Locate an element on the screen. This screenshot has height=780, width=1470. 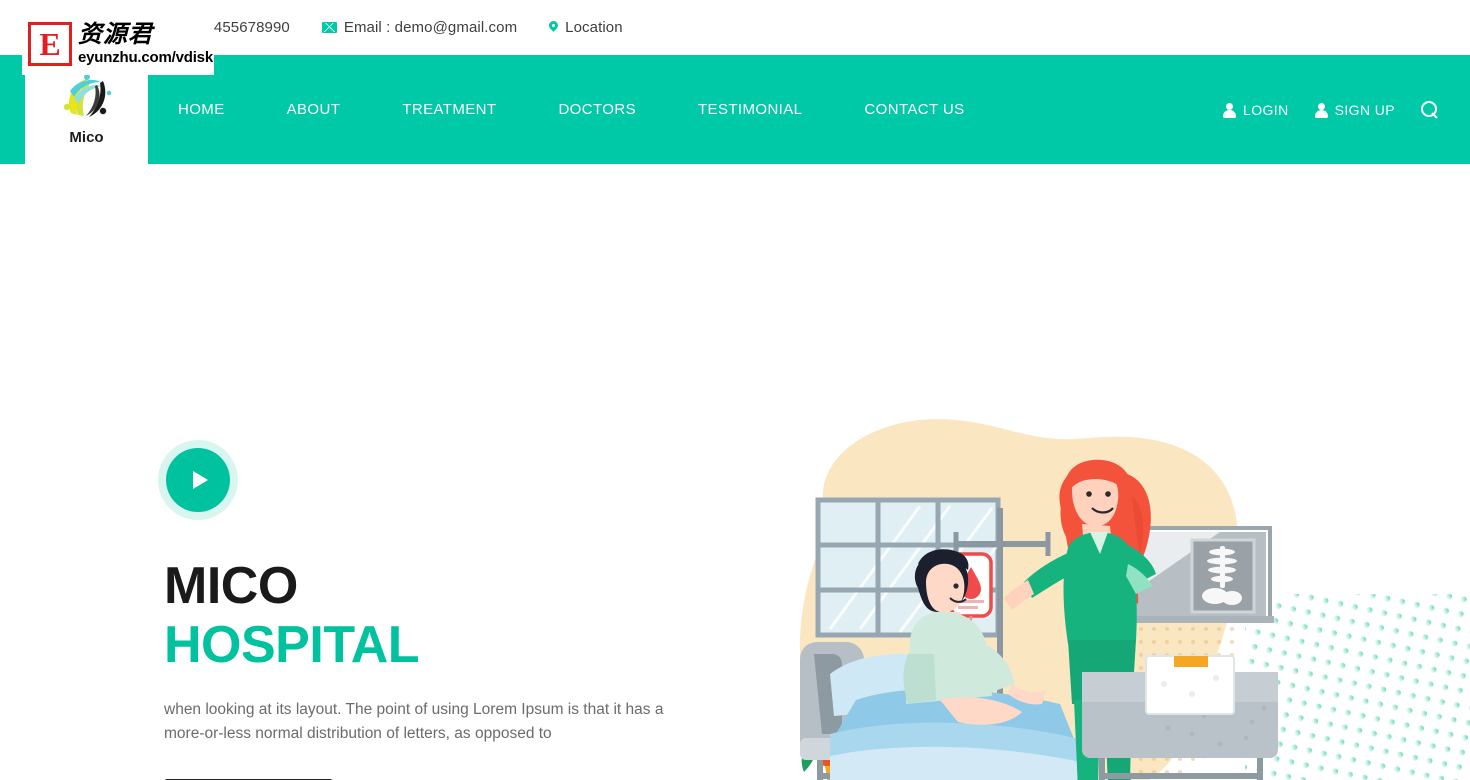
play-icon is located at coordinates (198, 480).